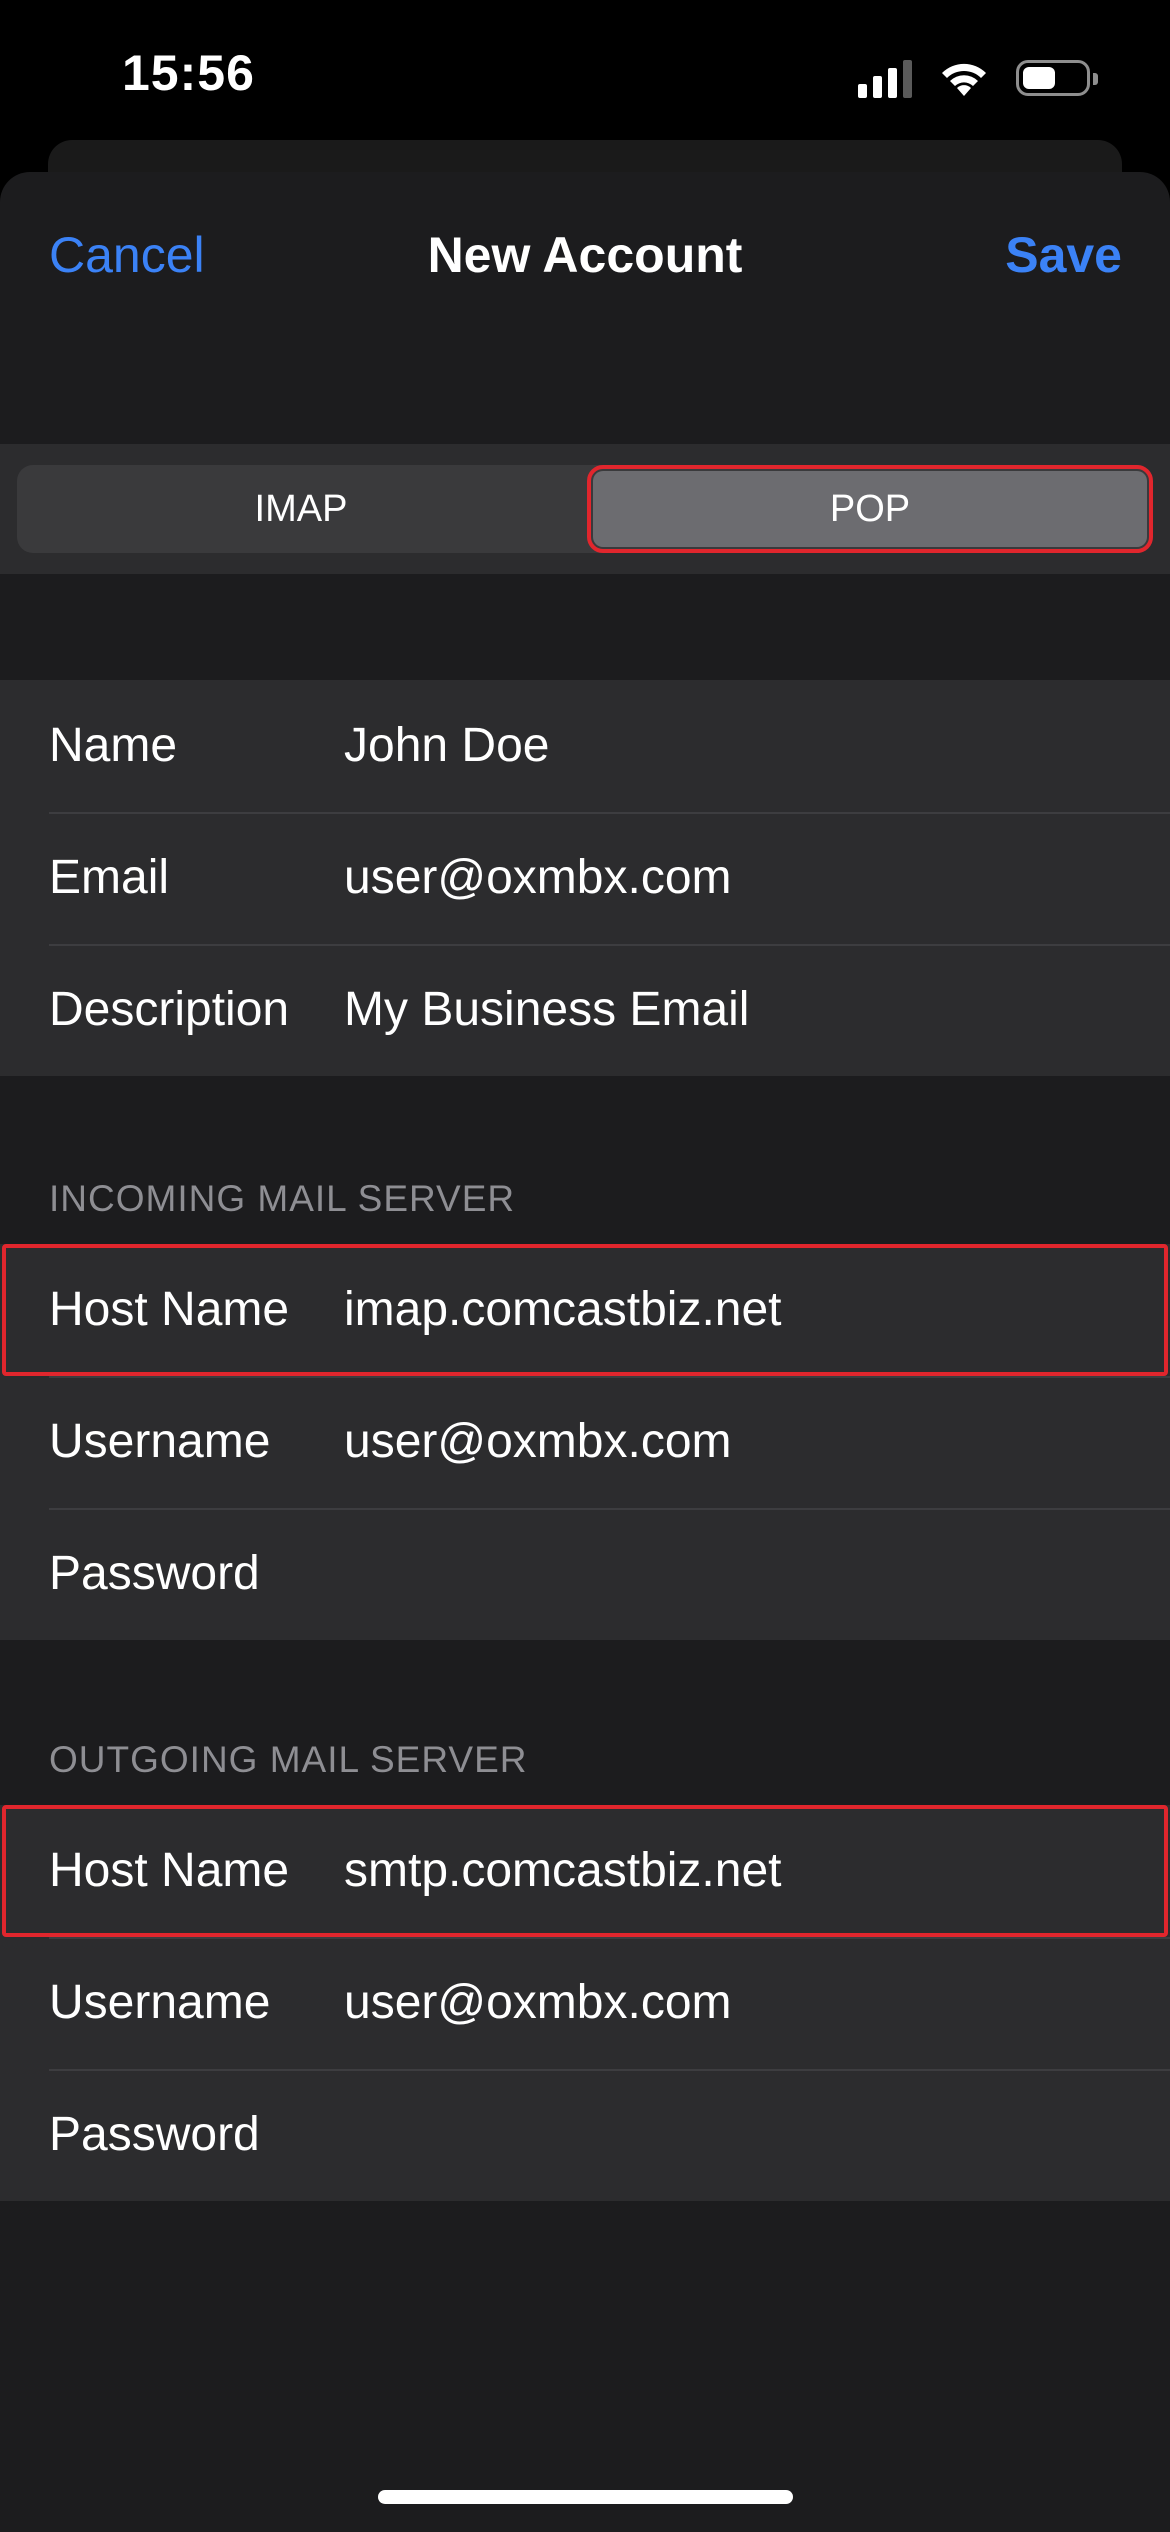 The height and width of the screenshot is (2532, 1170). Describe the element at coordinates (737, 1871) in the screenshot. I see `outgoing-host-field: smtp.comcastbiz.net` at that location.